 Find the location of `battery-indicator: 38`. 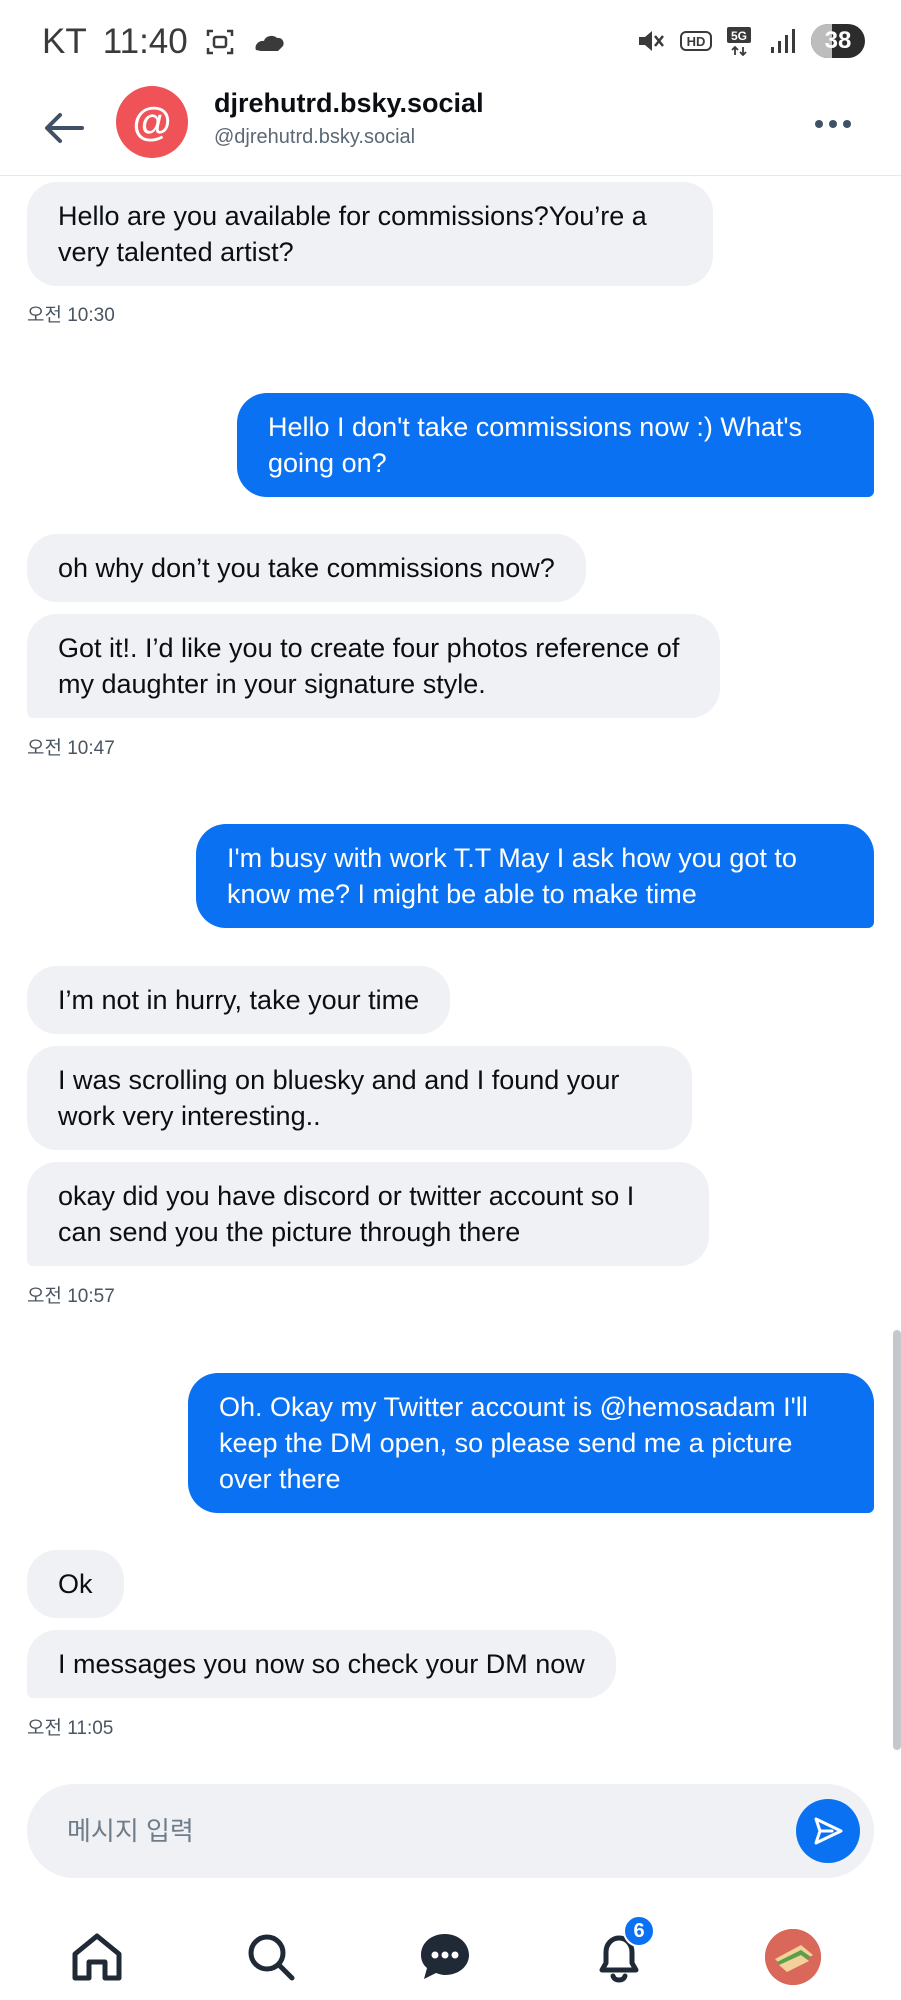

battery-indicator: 38 is located at coordinates (838, 41).